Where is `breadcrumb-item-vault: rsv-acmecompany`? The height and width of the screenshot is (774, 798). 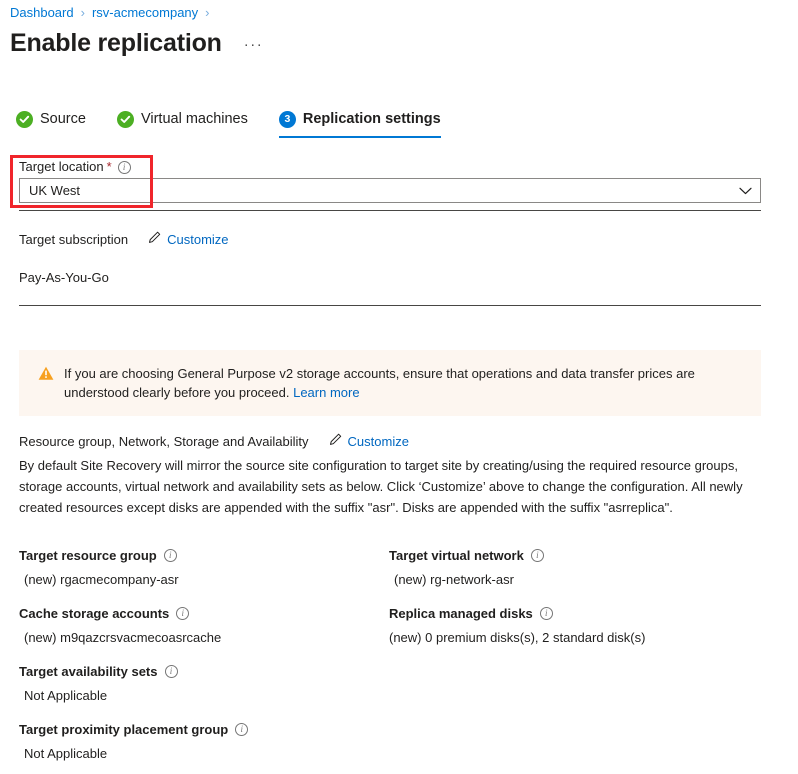
breadcrumb-item-vault: rsv-acmecompany is located at coordinates (145, 13).